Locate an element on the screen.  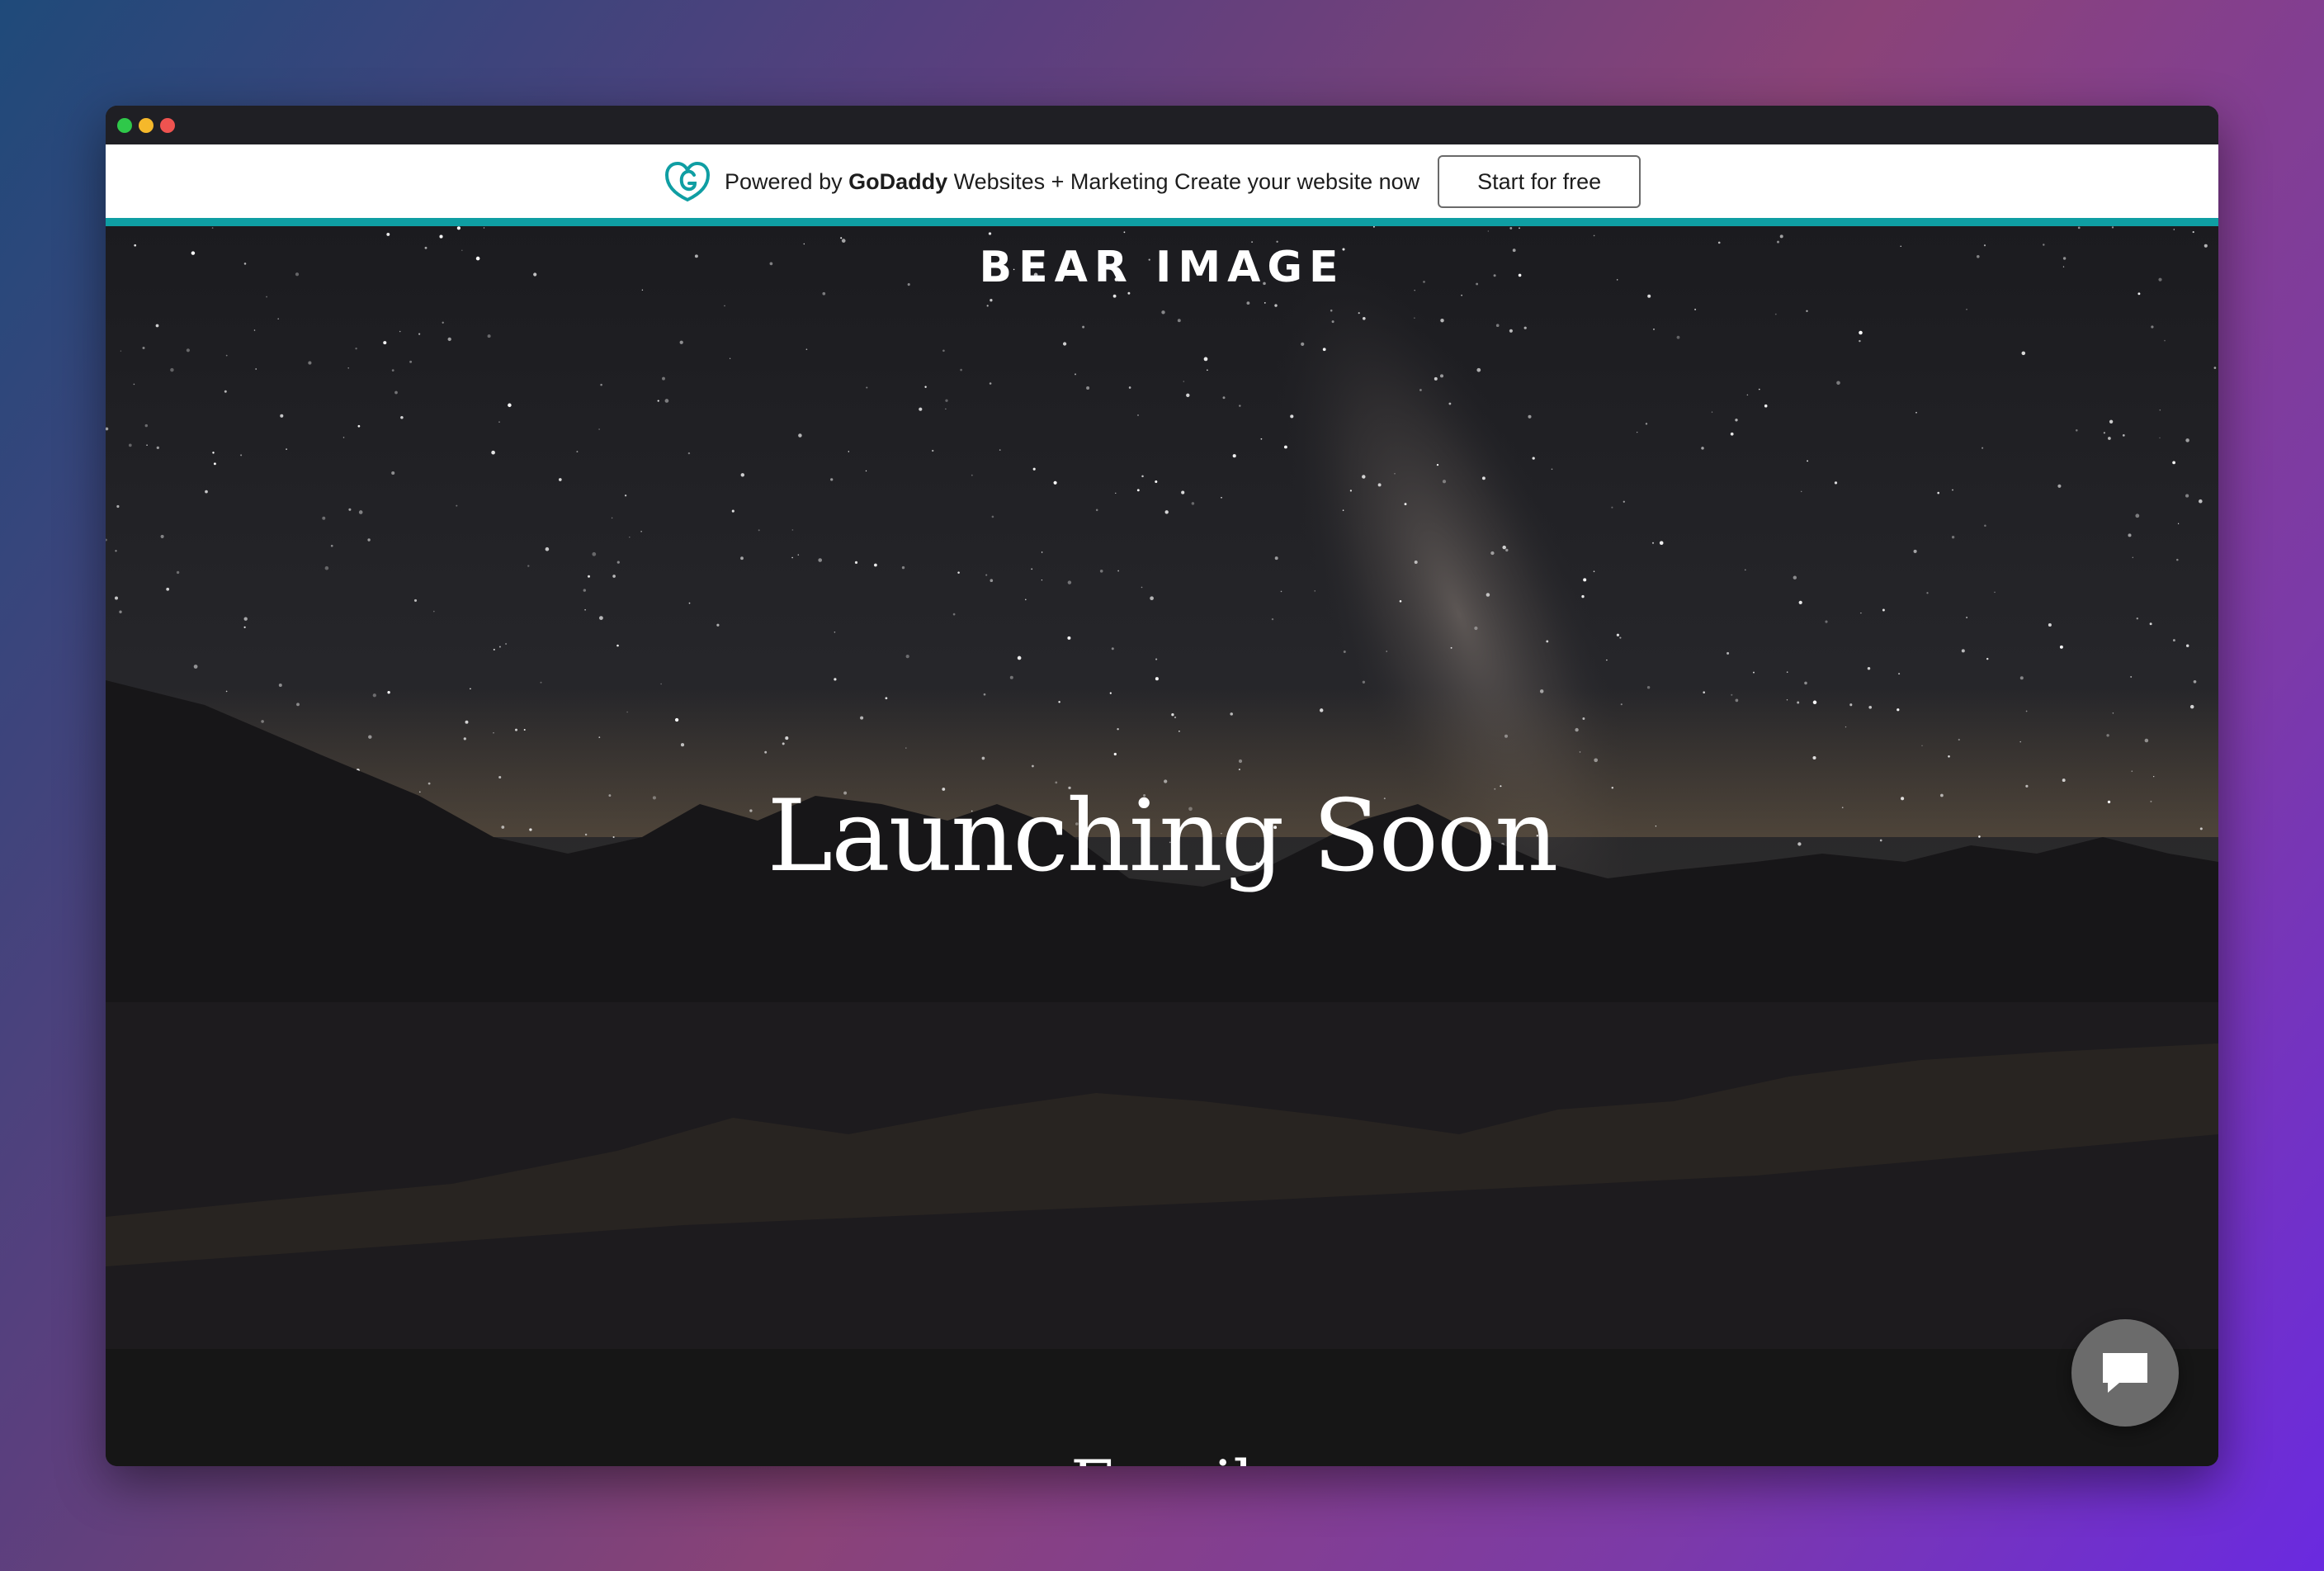
godaddy-logo-icon is located at coordinates (687, 181).